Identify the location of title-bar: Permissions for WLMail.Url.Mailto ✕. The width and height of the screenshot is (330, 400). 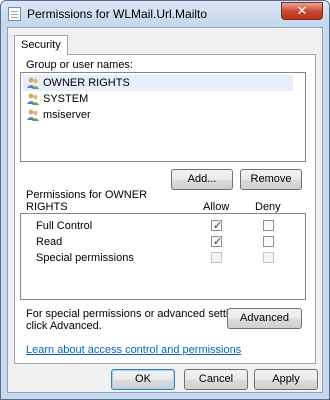
(165, 14).